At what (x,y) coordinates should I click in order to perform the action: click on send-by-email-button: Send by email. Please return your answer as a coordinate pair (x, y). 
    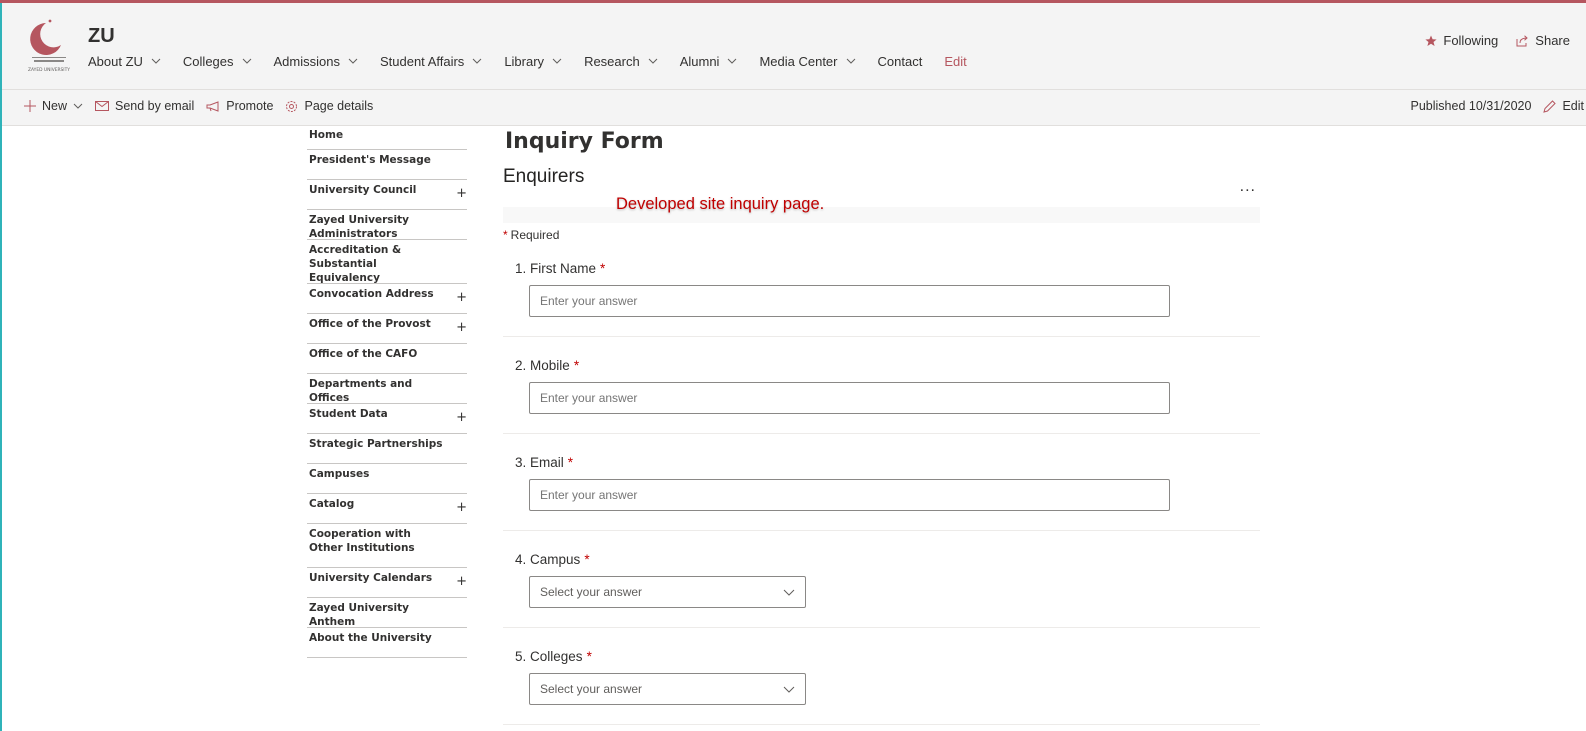
    Looking at the image, I should click on (144, 106).